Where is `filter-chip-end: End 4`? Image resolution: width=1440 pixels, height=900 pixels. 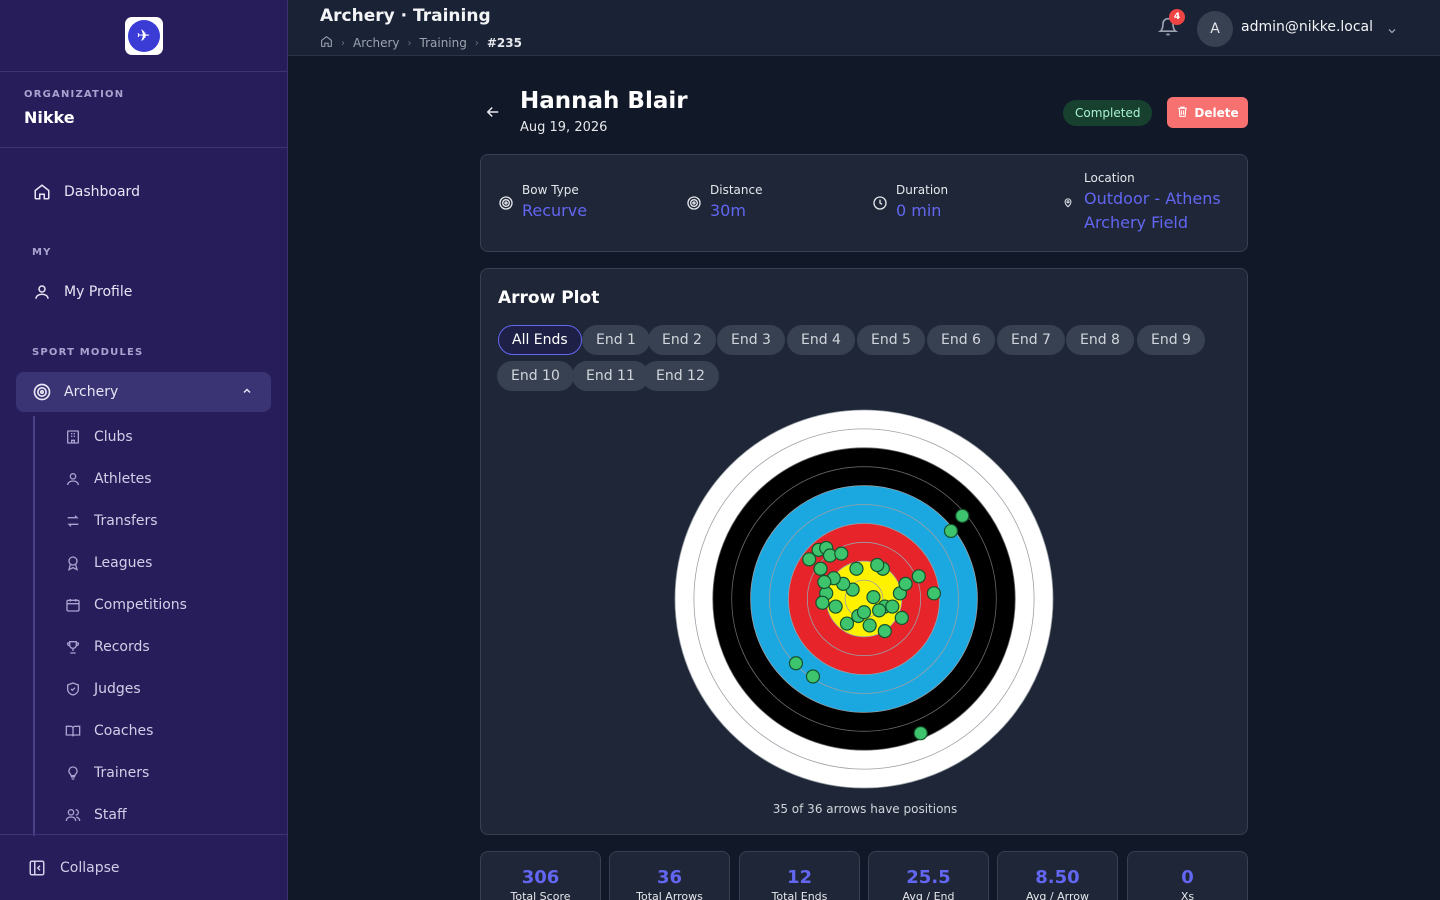 filter-chip-end: End 4 is located at coordinates (821, 340).